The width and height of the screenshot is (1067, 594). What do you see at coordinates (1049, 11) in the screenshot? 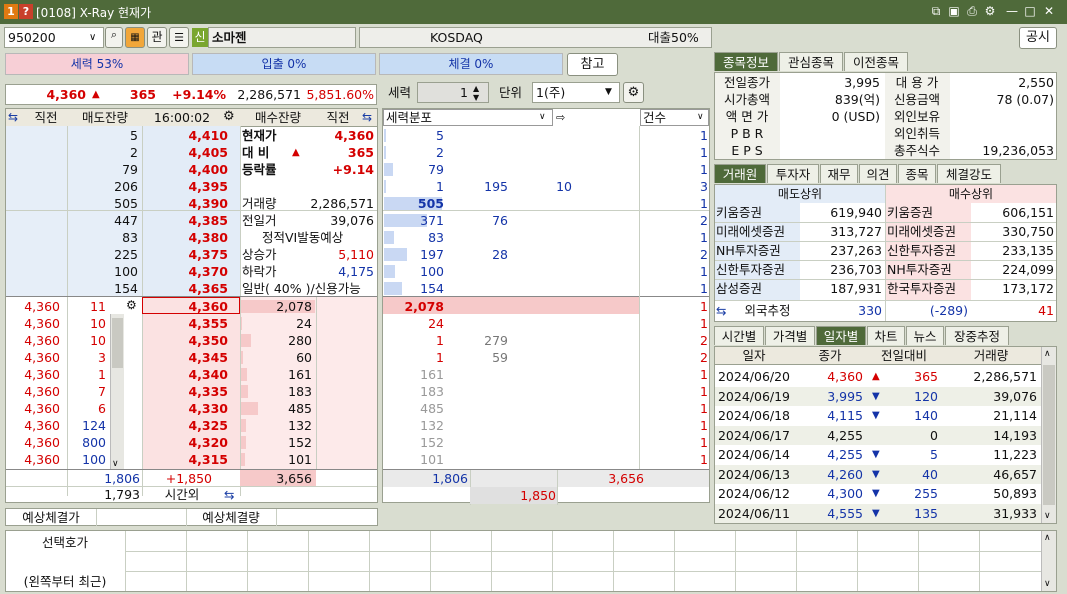
I see `close-icon: ✕` at bounding box center [1049, 11].